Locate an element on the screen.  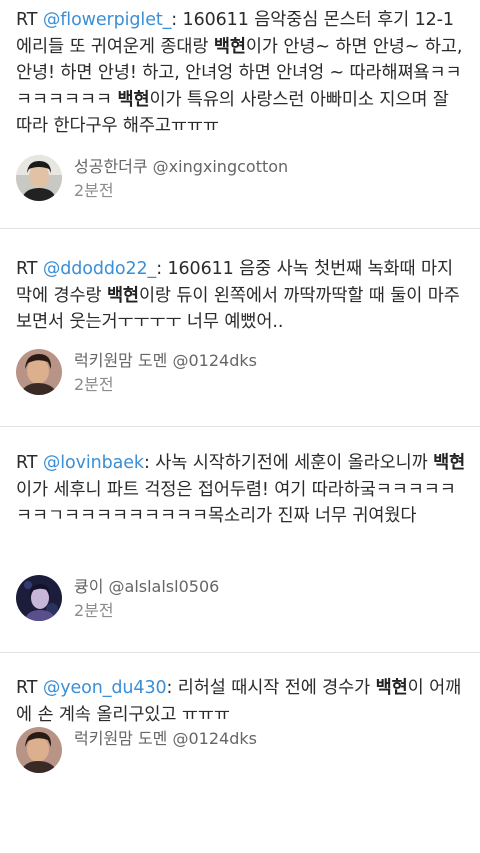
mention-link: @yeon_du430 is located at coordinates (105, 688).